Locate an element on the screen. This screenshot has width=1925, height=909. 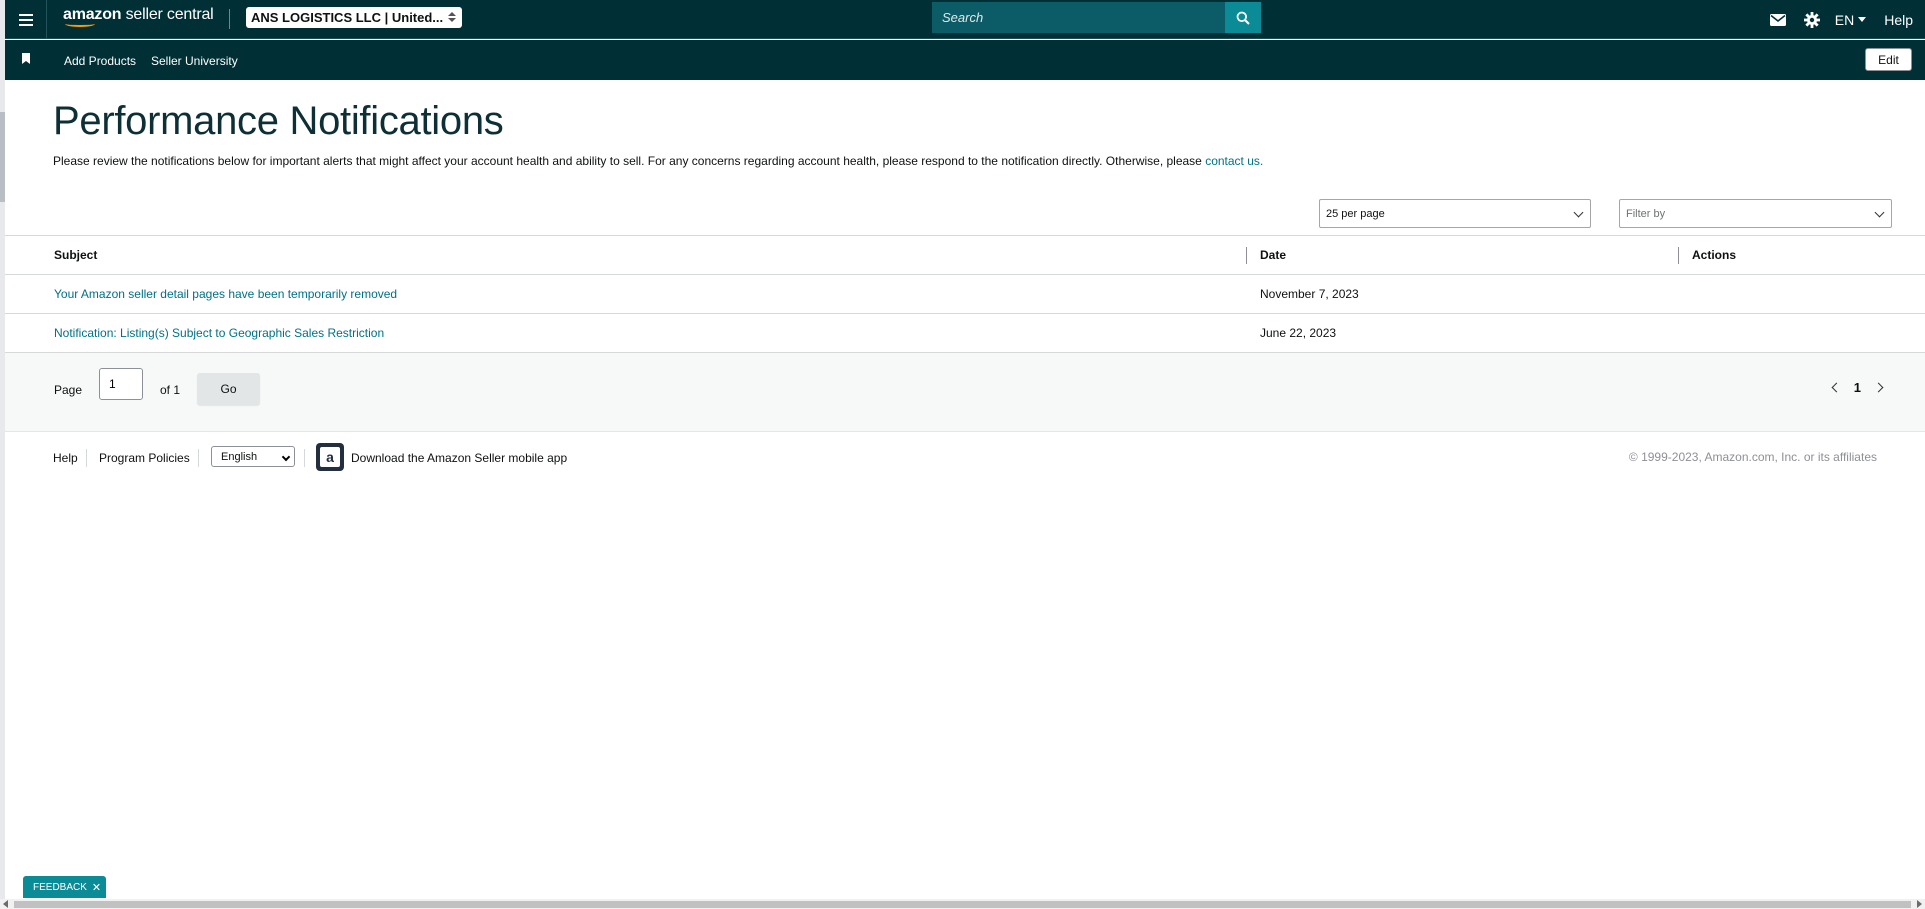
up-down-arrows-icon is located at coordinates (452, 17).